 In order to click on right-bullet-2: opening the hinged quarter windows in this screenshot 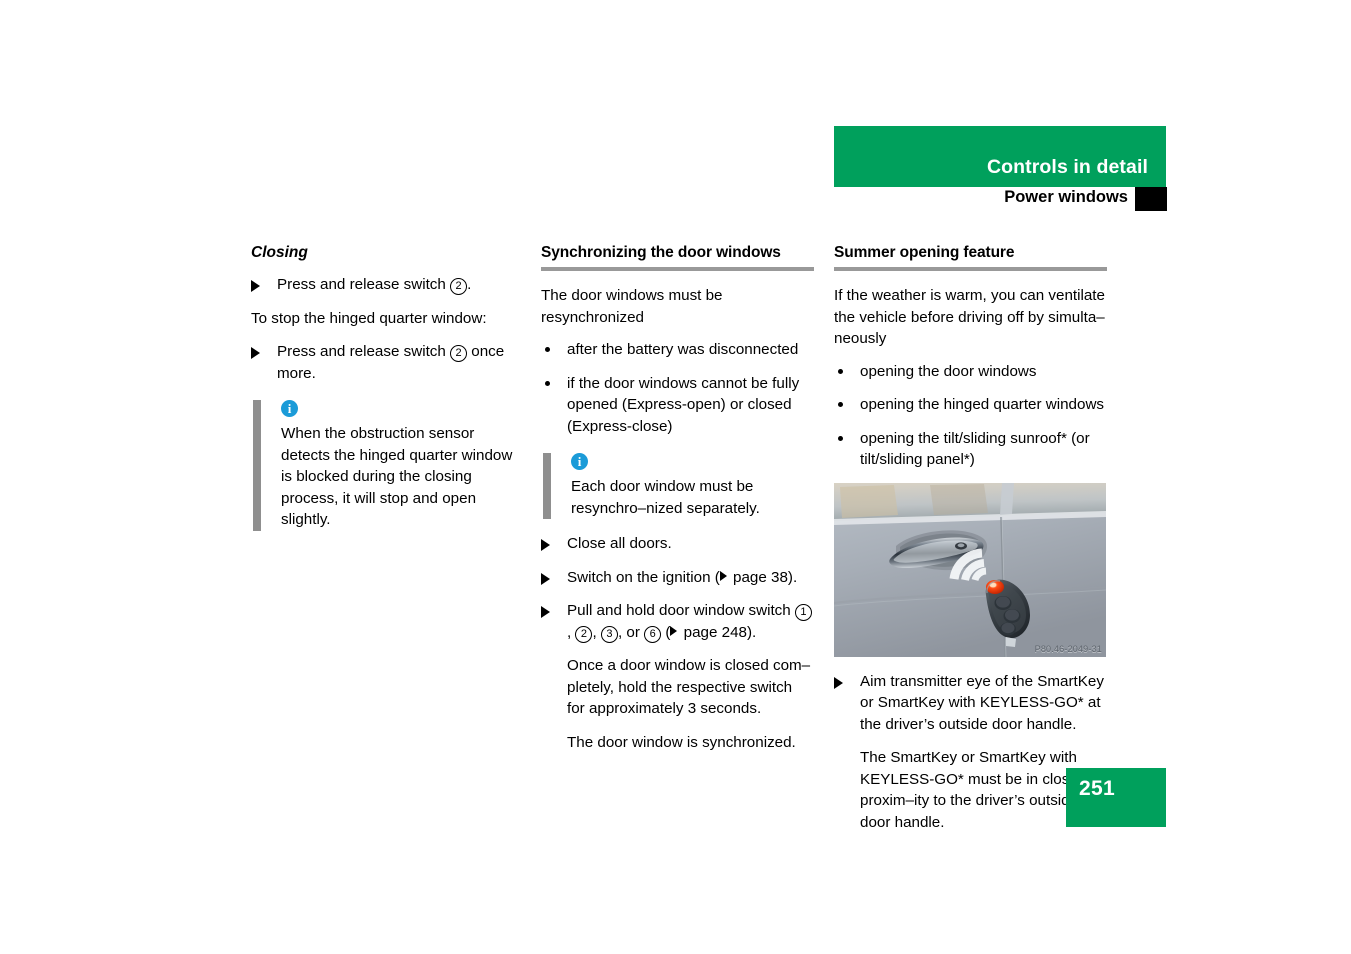, I will do `click(970, 405)`.